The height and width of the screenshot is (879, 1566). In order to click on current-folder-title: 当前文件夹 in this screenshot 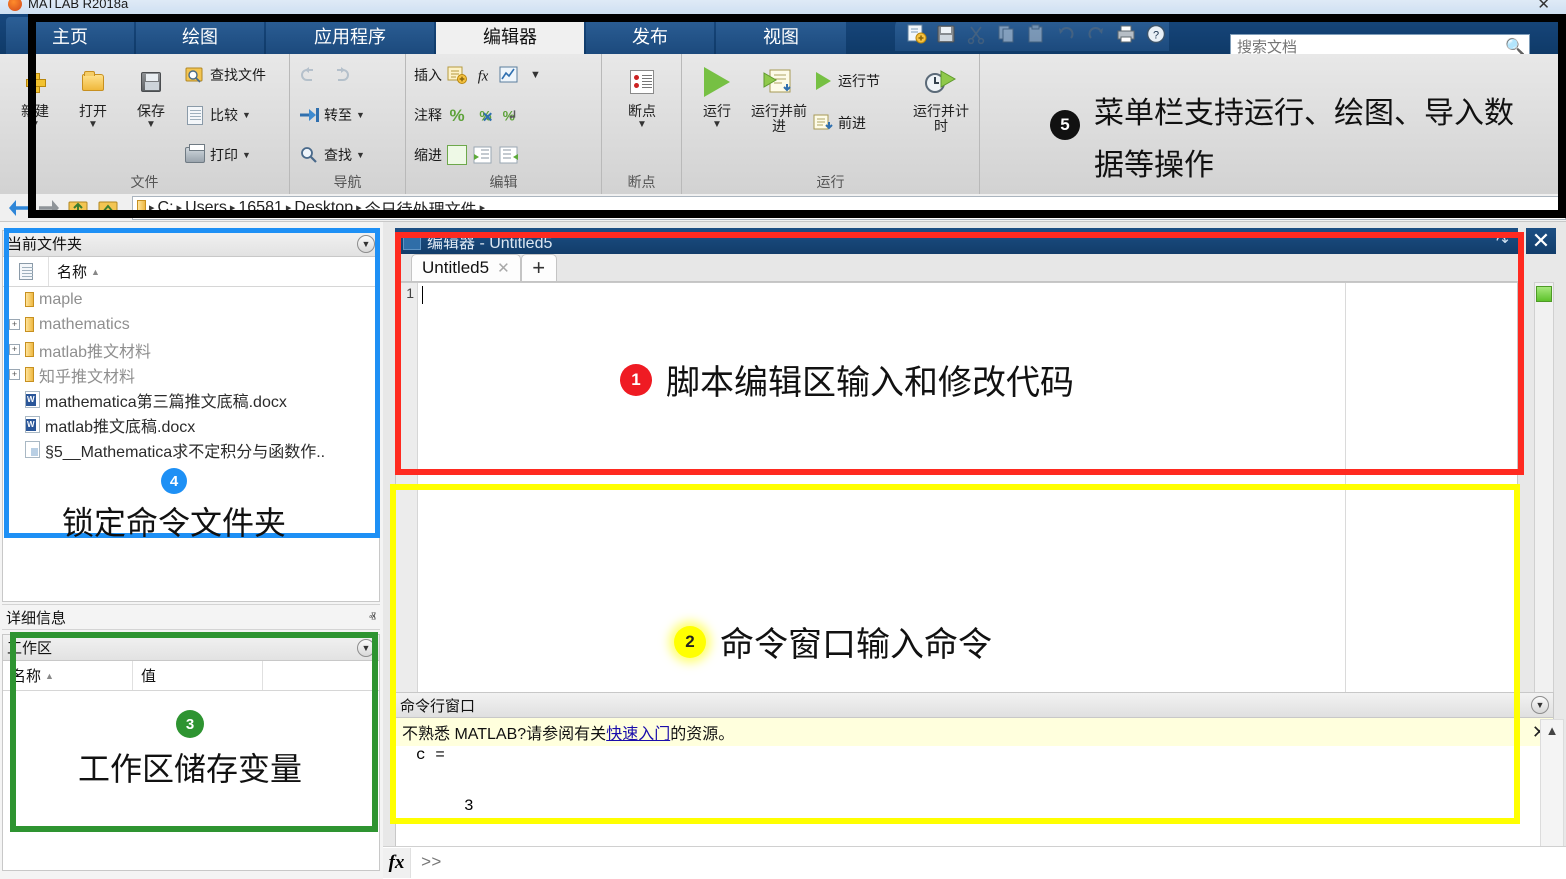, I will do `click(45, 244)`.